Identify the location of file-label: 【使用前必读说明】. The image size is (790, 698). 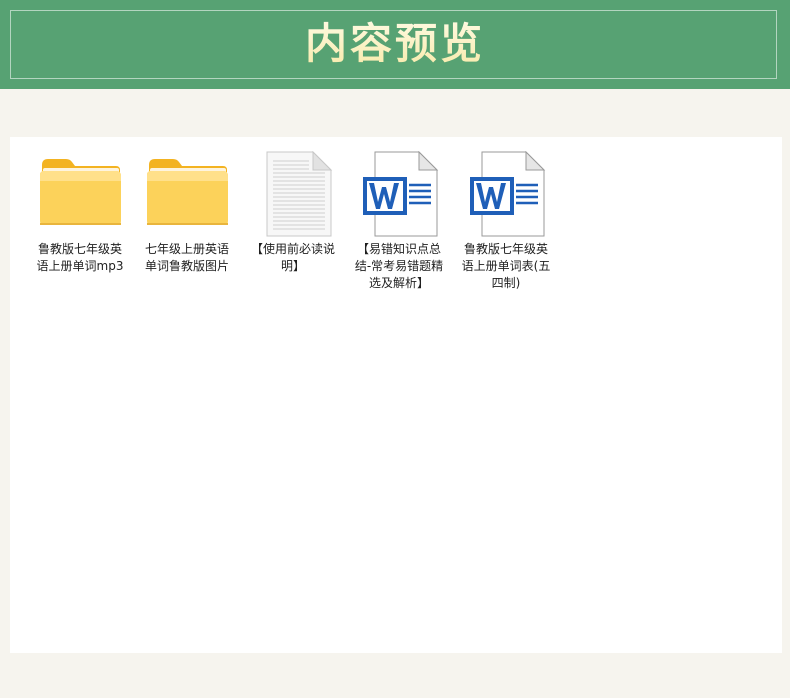
(292, 257).